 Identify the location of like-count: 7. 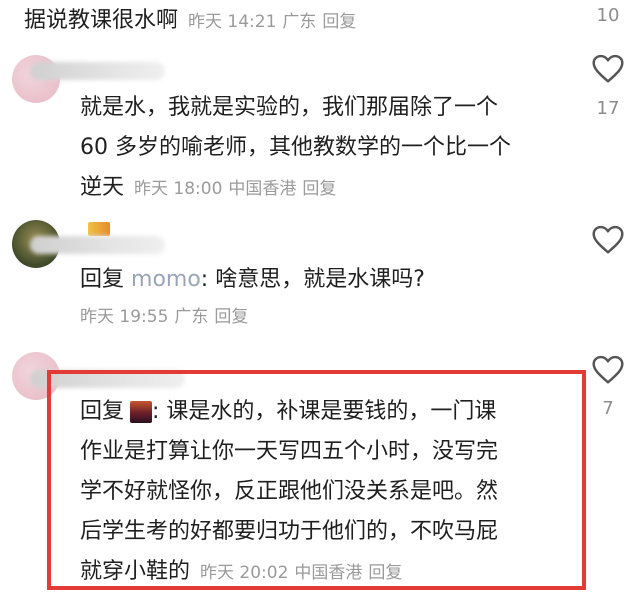
(608, 408).